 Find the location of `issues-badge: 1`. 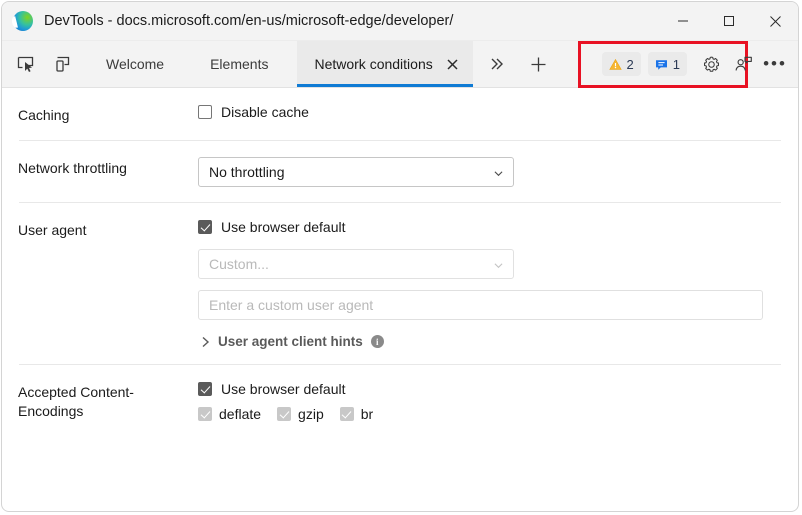

issues-badge: 1 is located at coordinates (667, 64).